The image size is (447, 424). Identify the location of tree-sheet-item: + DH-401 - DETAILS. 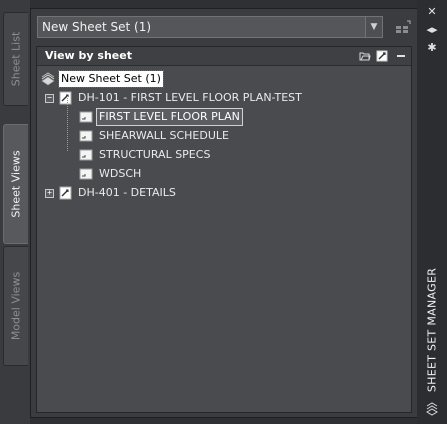
(224, 193).